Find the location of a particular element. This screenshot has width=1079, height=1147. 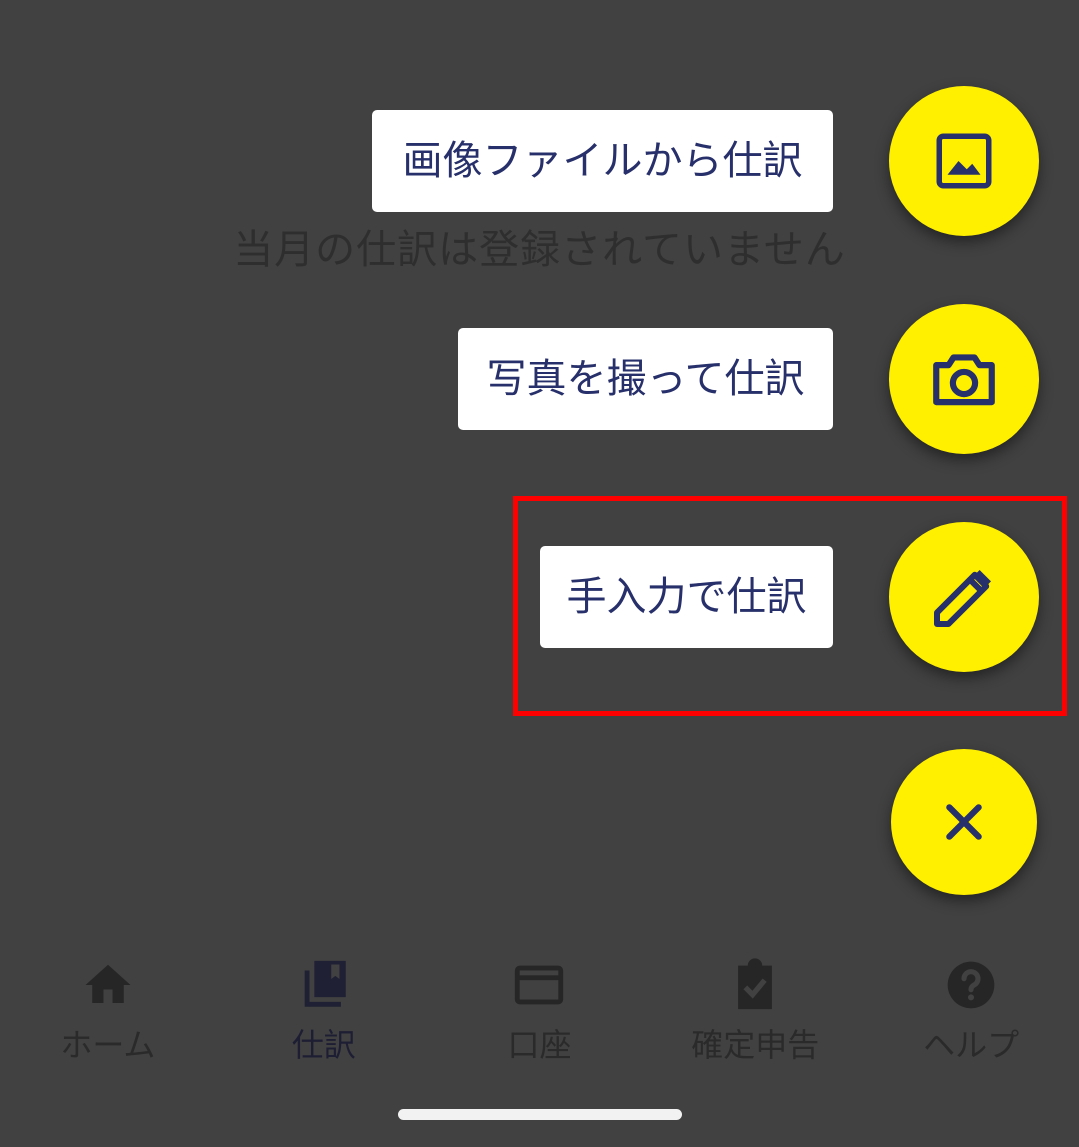

nav-label-help: ヘルプ is located at coordinates (971, 1045).